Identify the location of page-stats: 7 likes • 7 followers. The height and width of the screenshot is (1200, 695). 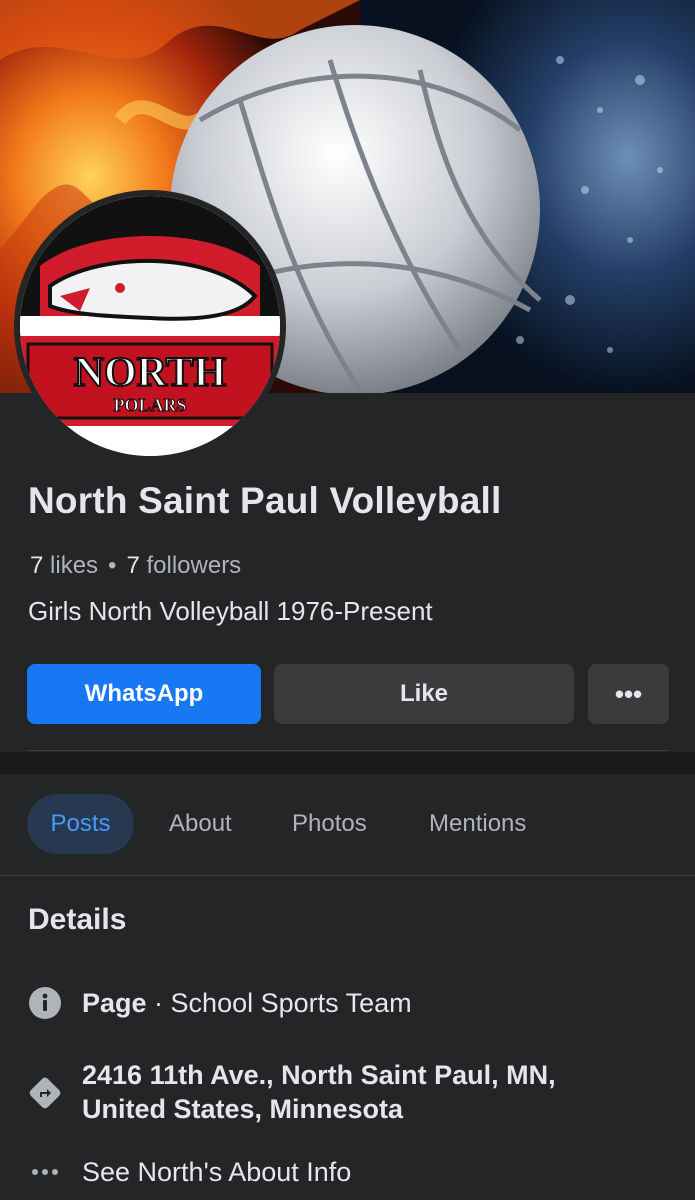
(135, 566).